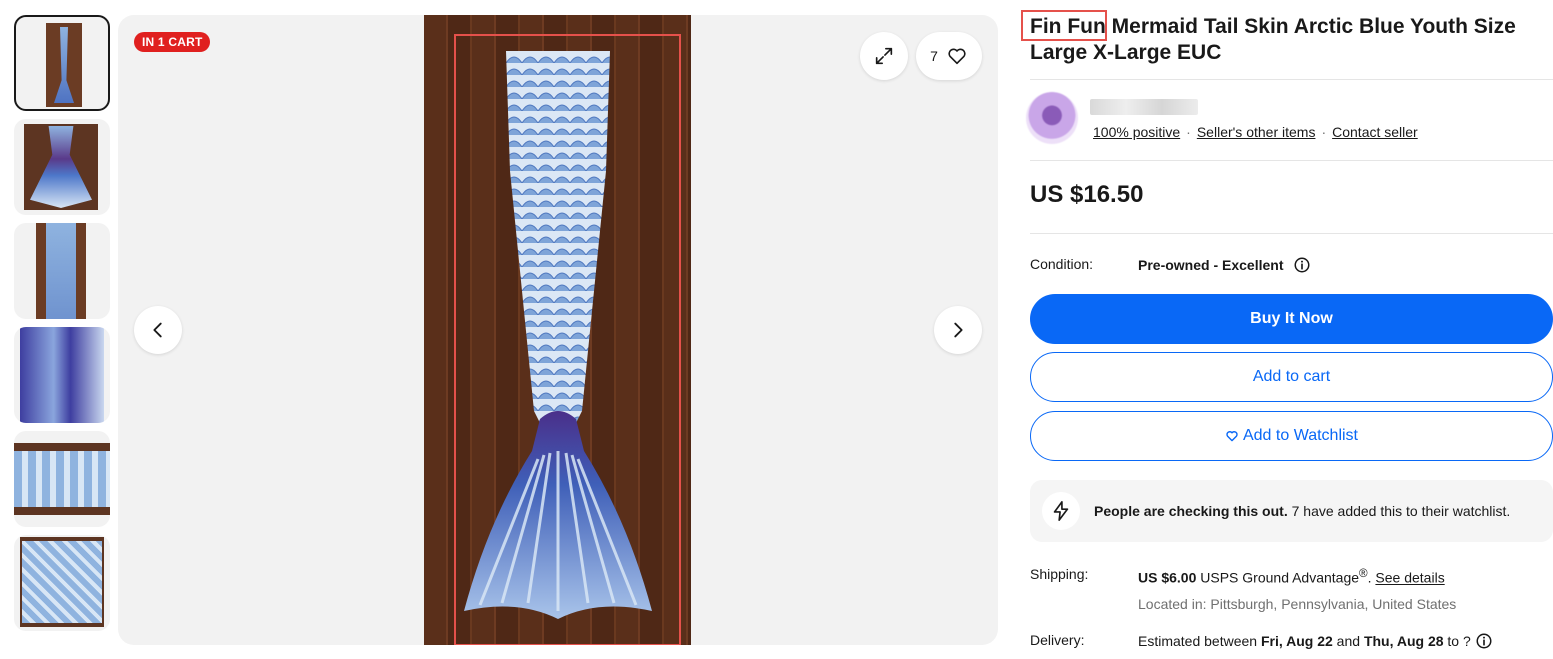  Describe the element at coordinates (1296, 641) in the screenshot. I see `delivery-start: Fri, Aug 22` at that location.